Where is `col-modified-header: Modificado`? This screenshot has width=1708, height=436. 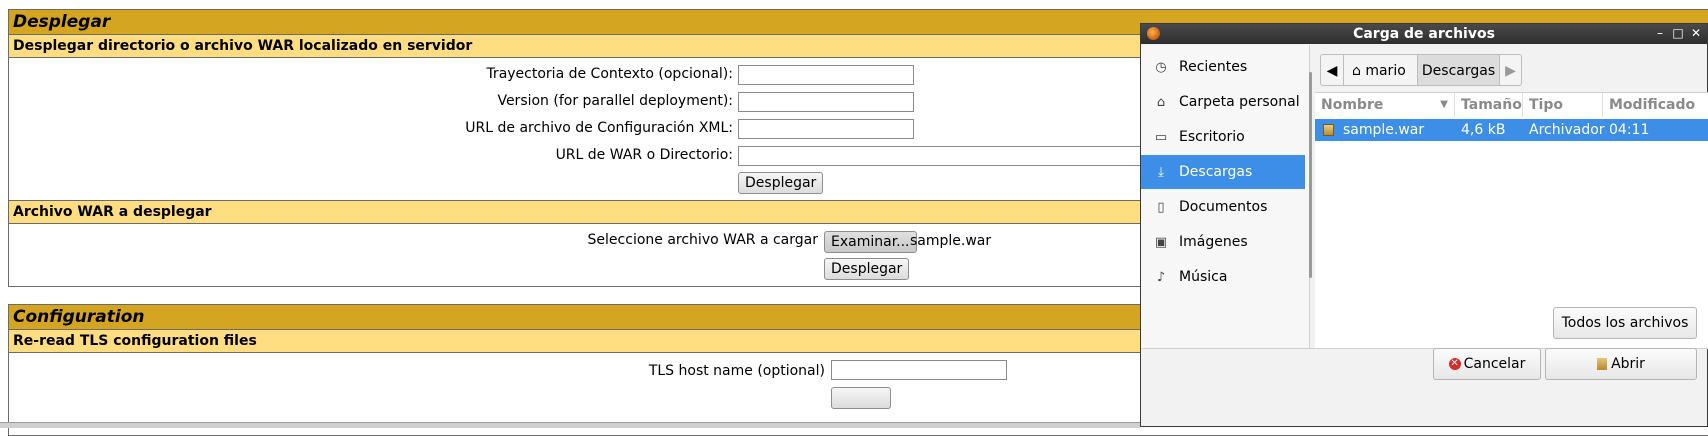
col-modified-header: Modificado is located at coordinates (1655, 105).